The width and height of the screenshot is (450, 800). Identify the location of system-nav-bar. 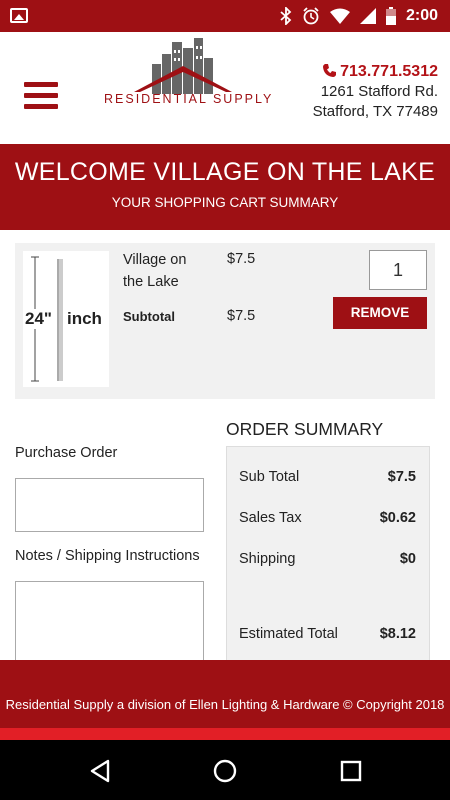
(225, 770).